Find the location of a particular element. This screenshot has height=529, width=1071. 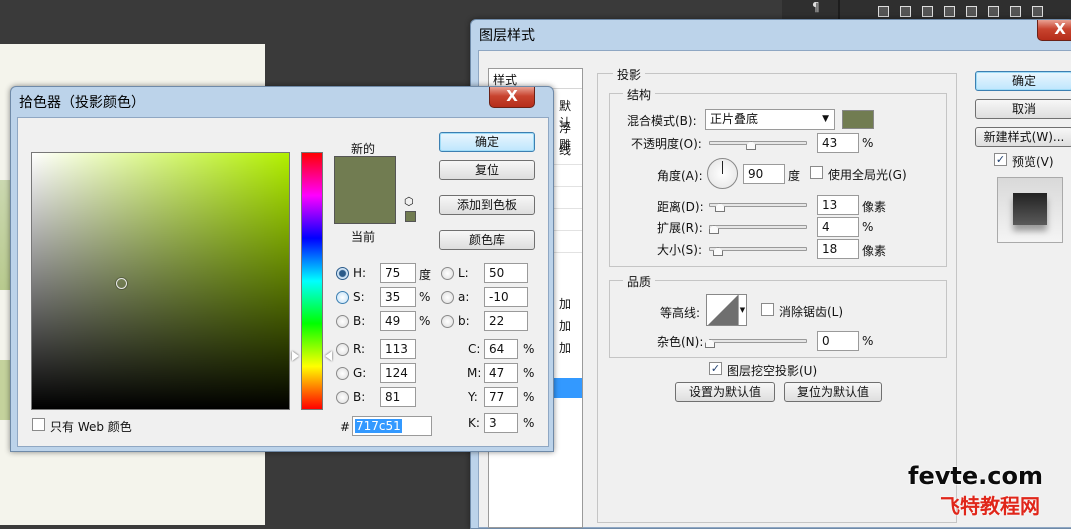

angle-dial is located at coordinates (722, 173).